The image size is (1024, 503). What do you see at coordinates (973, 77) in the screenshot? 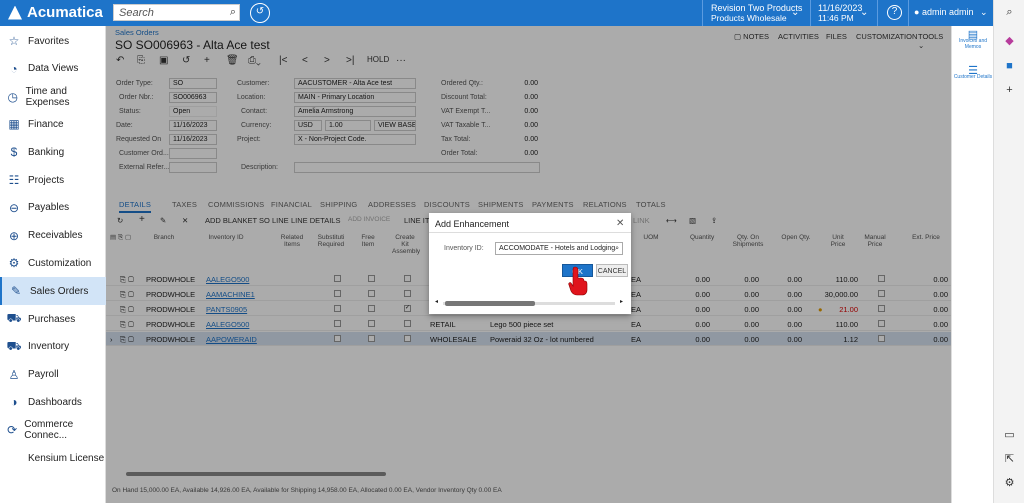
I see `customer-details-label: Customer Details` at bounding box center [973, 77].